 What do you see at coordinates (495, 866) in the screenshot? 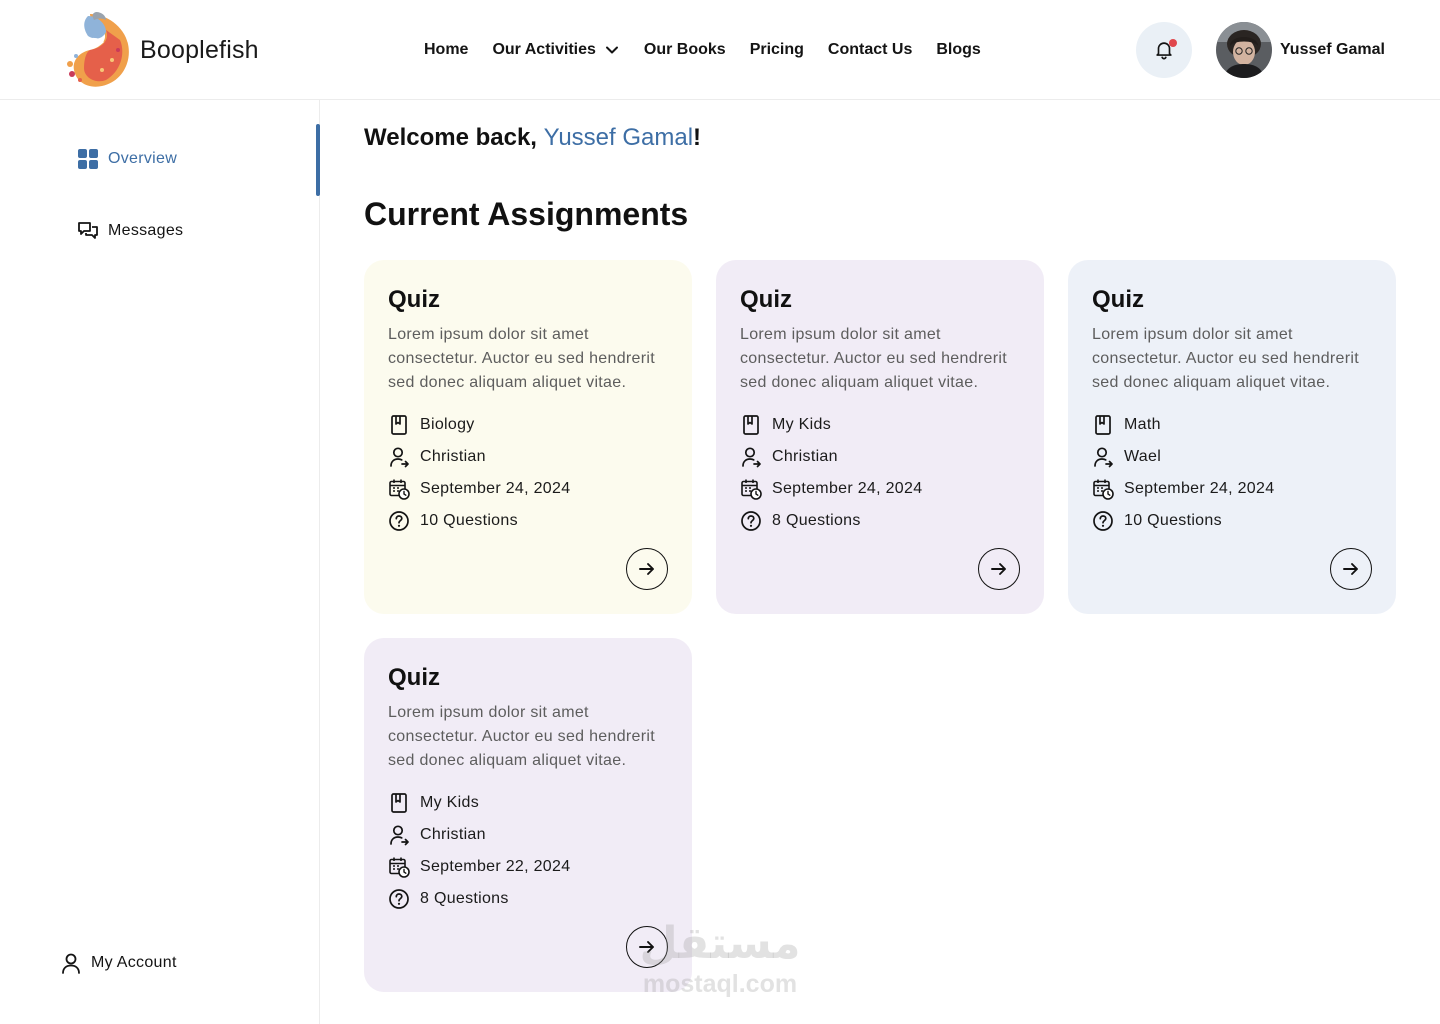
I see `card-date-text: September 22, 2024` at bounding box center [495, 866].